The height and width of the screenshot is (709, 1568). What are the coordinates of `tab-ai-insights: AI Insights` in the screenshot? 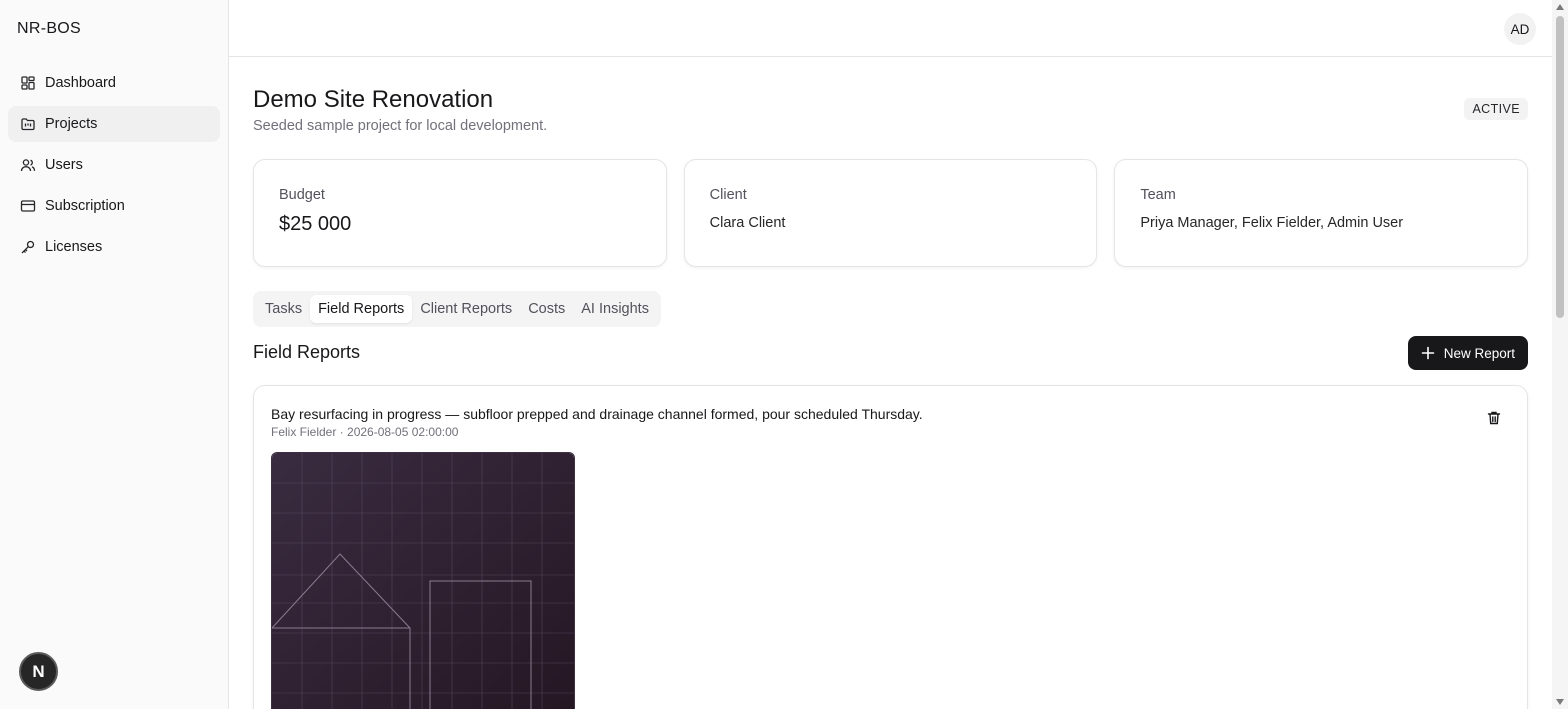 It's located at (615, 309).